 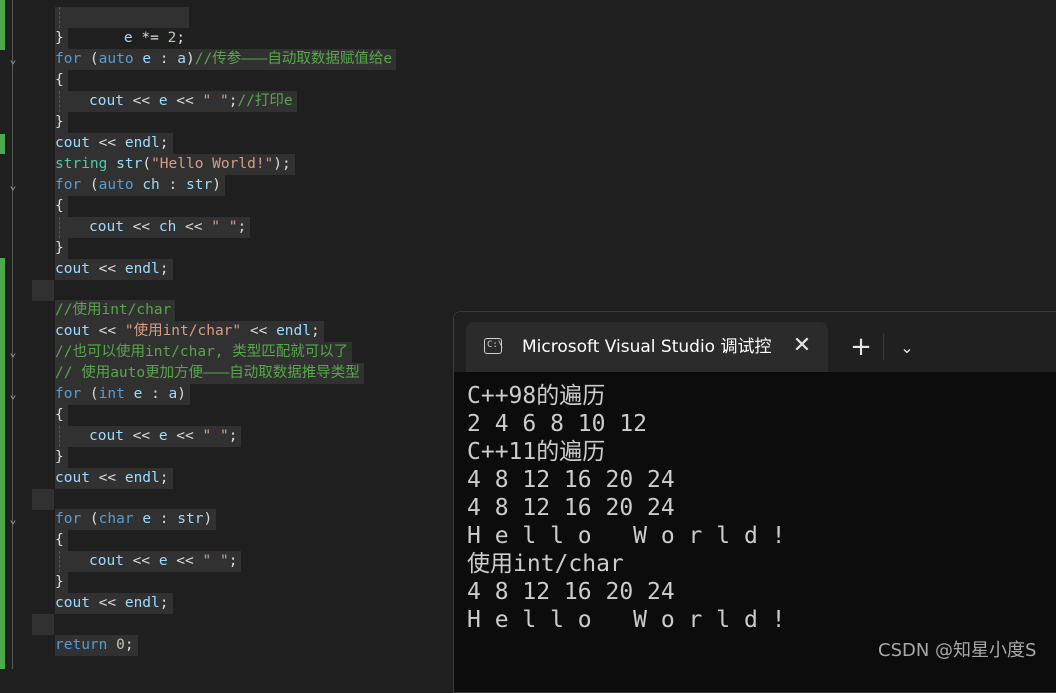 What do you see at coordinates (128, 38) in the screenshot?
I see `code-token: e` at bounding box center [128, 38].